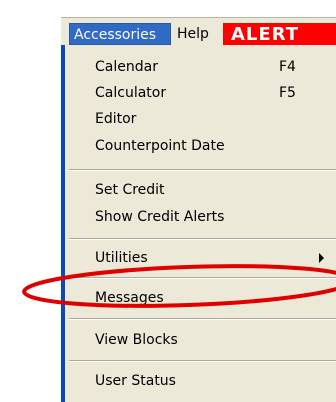 The width and height of the screenshot is (336, 402). I want to click on submenu-arrow-icon, so click(321, 258).